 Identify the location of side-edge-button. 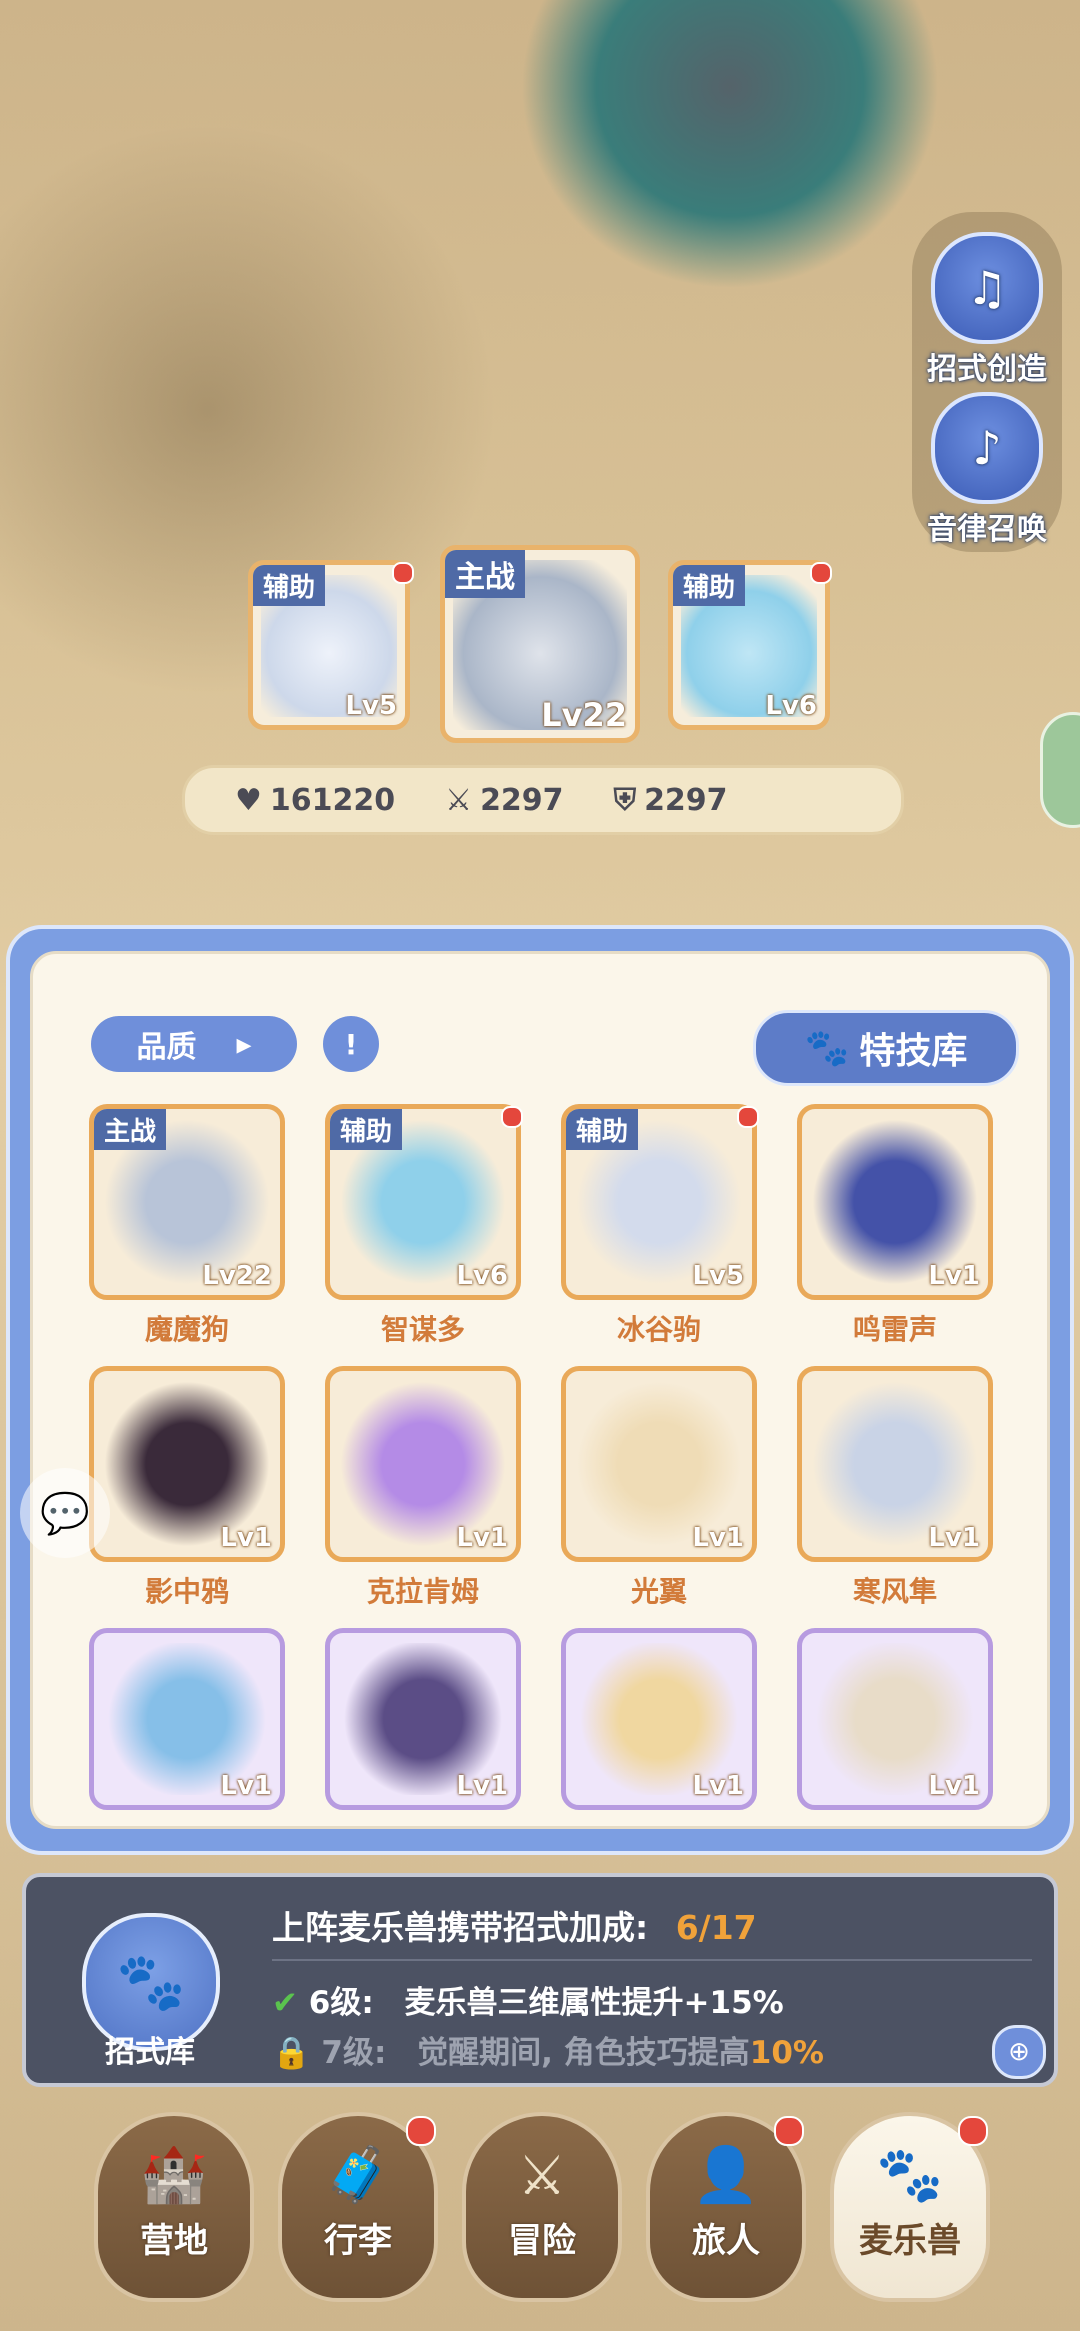
(1060, 770).